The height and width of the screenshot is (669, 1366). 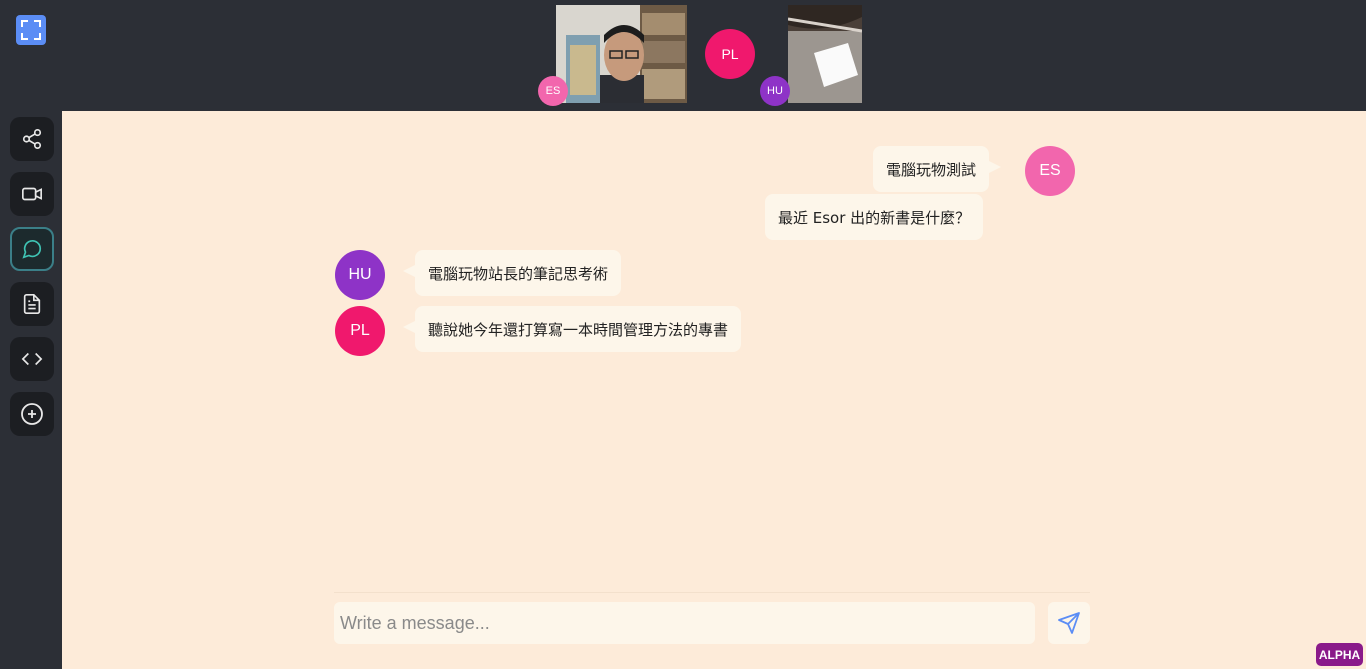 I want to click on message-text: 電腦玩物測試, so click(x=931, y=169).